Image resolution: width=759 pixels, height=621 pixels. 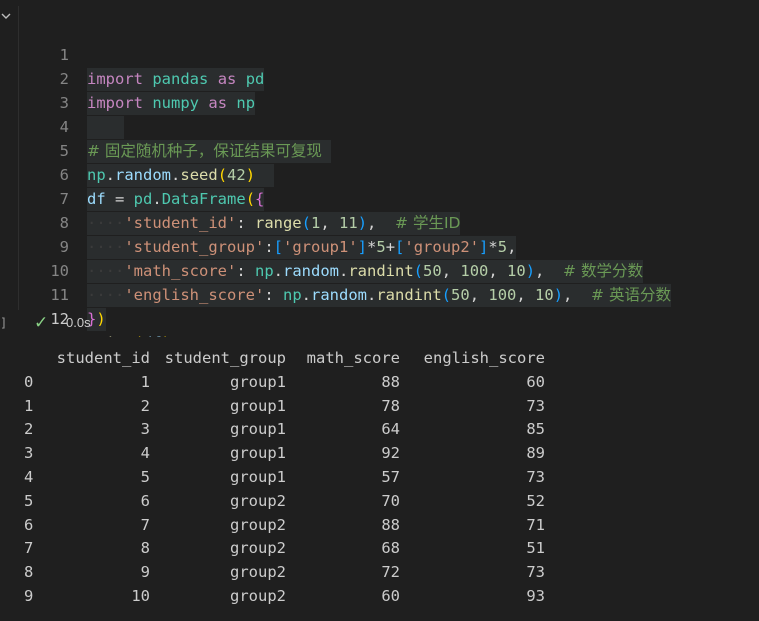 I want to click on code-line: 5 np.random.seed(42), so click(x=389, y=152).